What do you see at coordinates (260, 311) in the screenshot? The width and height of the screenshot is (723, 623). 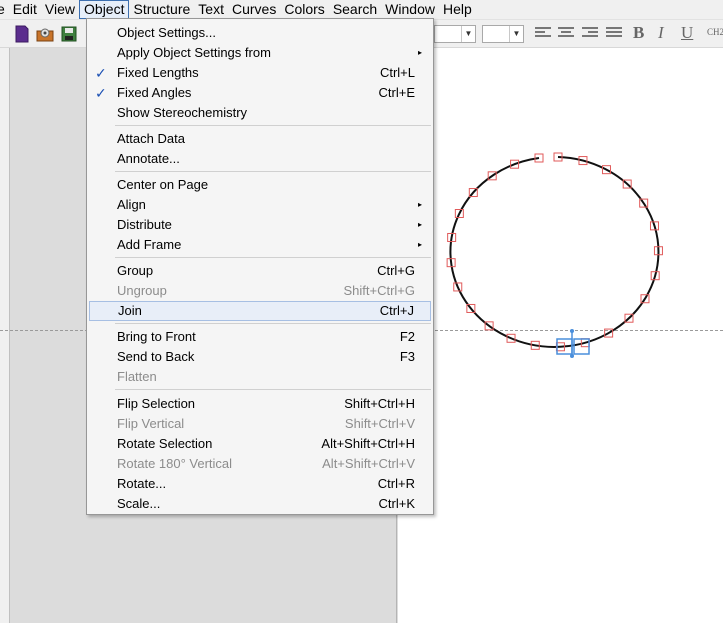 I see `menu-item-join: Join Ctrl+J` at bounding box center [260, 311].